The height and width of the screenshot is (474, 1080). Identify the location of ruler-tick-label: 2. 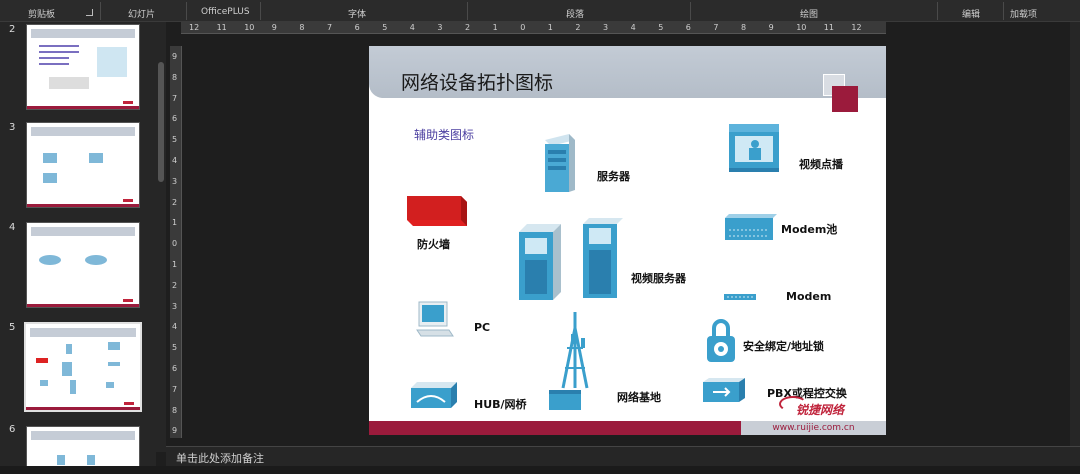
(175, 285).